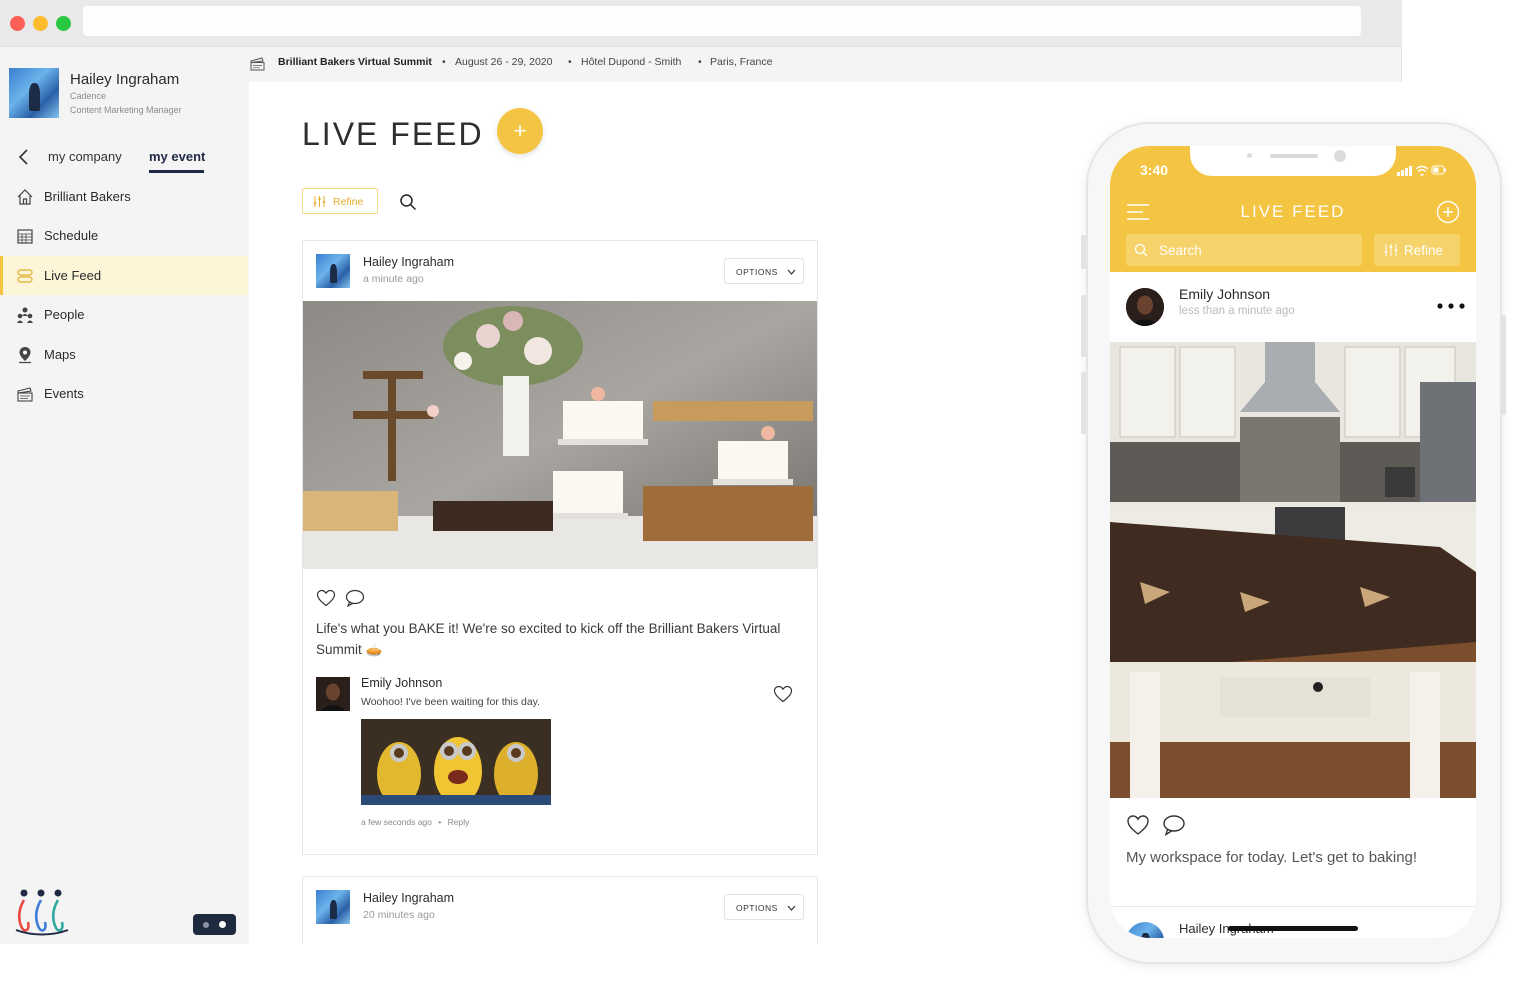 This screenshot has height=984, width=1520. What do you see at coordinates (1293, 211) in the screenshot?
I see `mobile-title: LIVE FEED` at bounding box center [1293, 211].